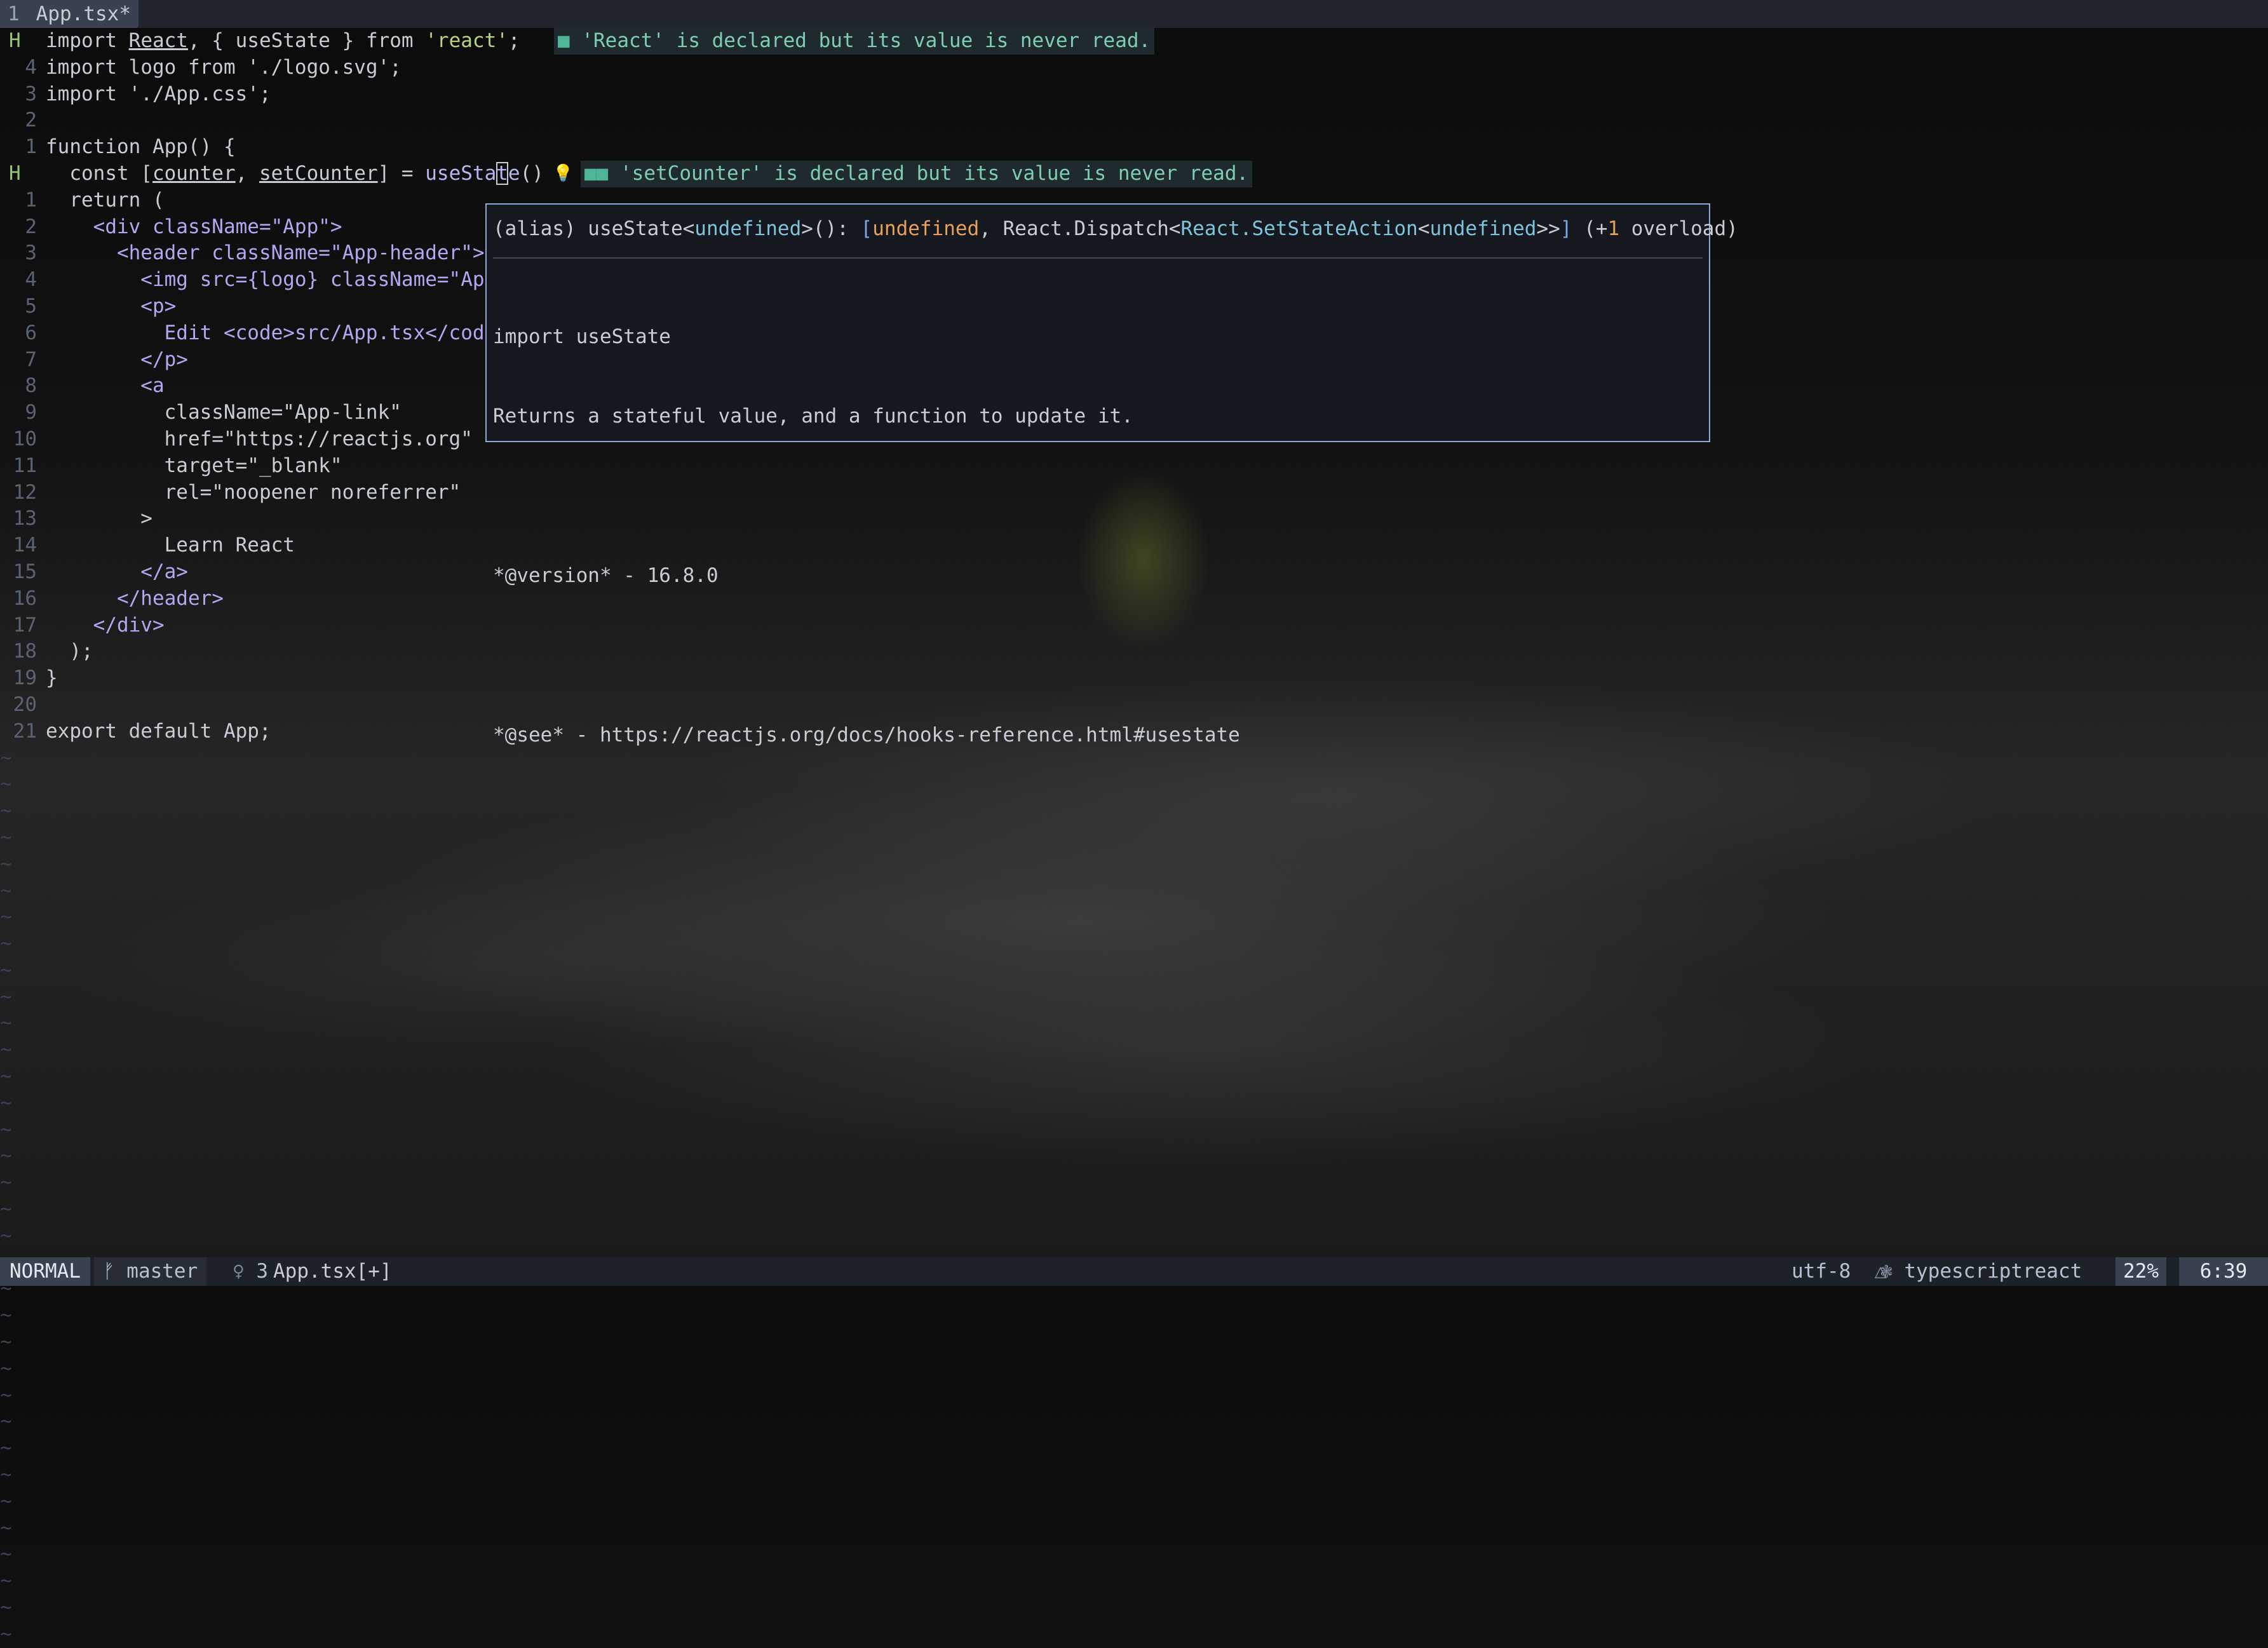 The height and width of the screenshot is (1648, 2268). Describe the element at coordinates (401, 173) in the screenshot. I see `assign: ] =` at that location.